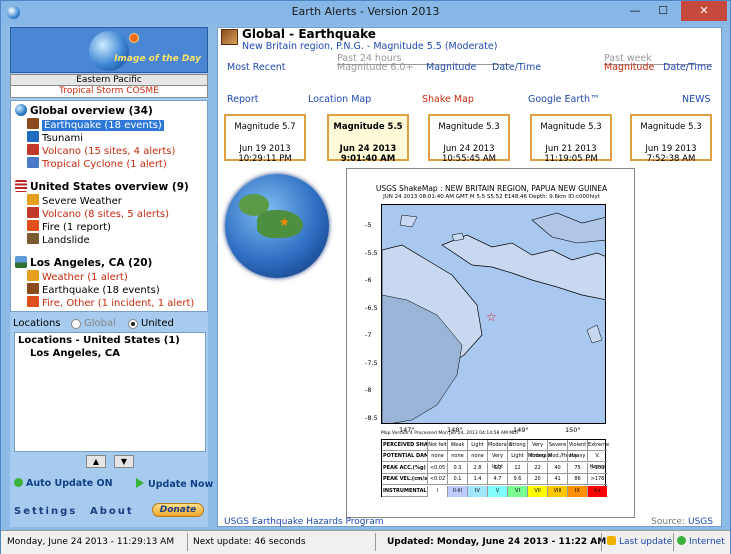  What do you see at coordinates (629, 67) in the screenshot?
I see `week-magnitude-link: Magnitude` at bounding box center [629, 67].